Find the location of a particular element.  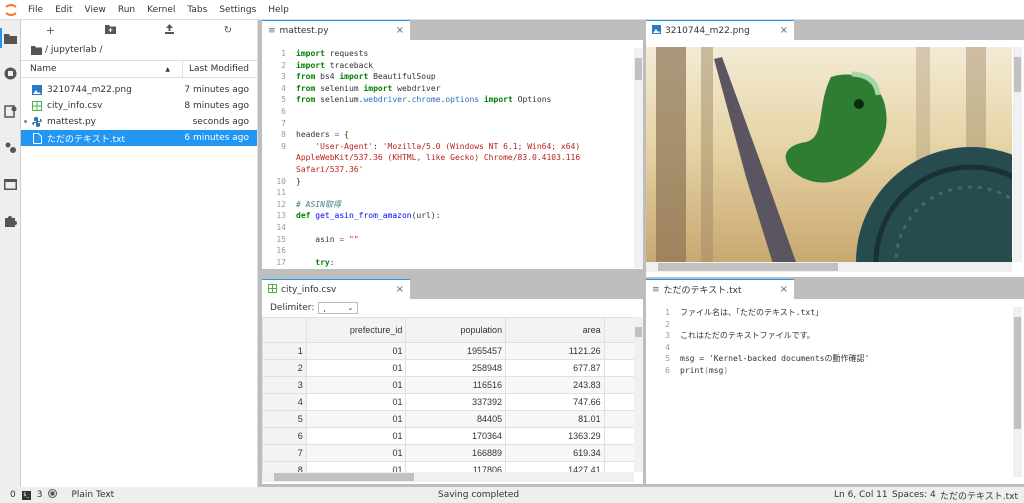

file-modified: 6 minutes ago is located at coordinates (216, 138).